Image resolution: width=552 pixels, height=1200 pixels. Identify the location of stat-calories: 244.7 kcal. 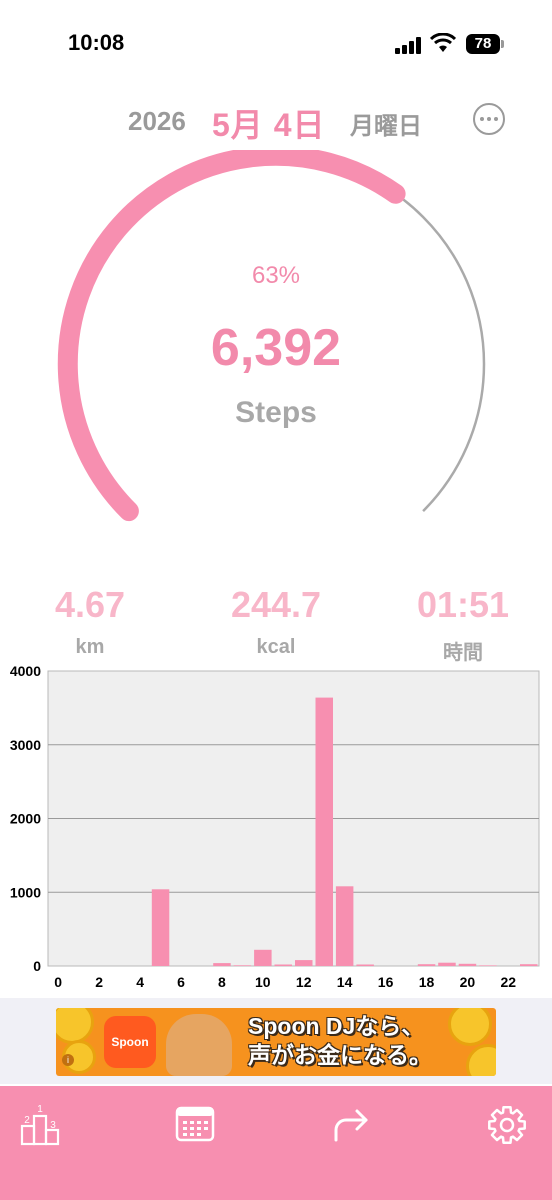
(276, 621).